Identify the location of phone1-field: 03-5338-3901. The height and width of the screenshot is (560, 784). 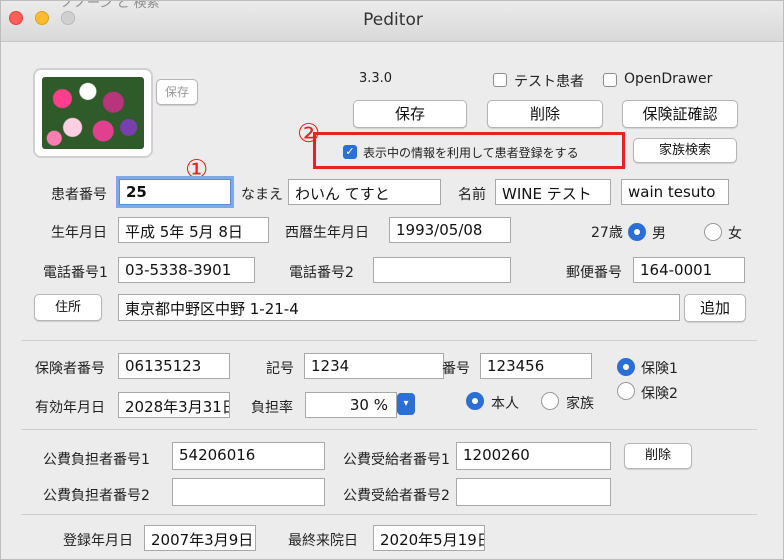
(186, 270).